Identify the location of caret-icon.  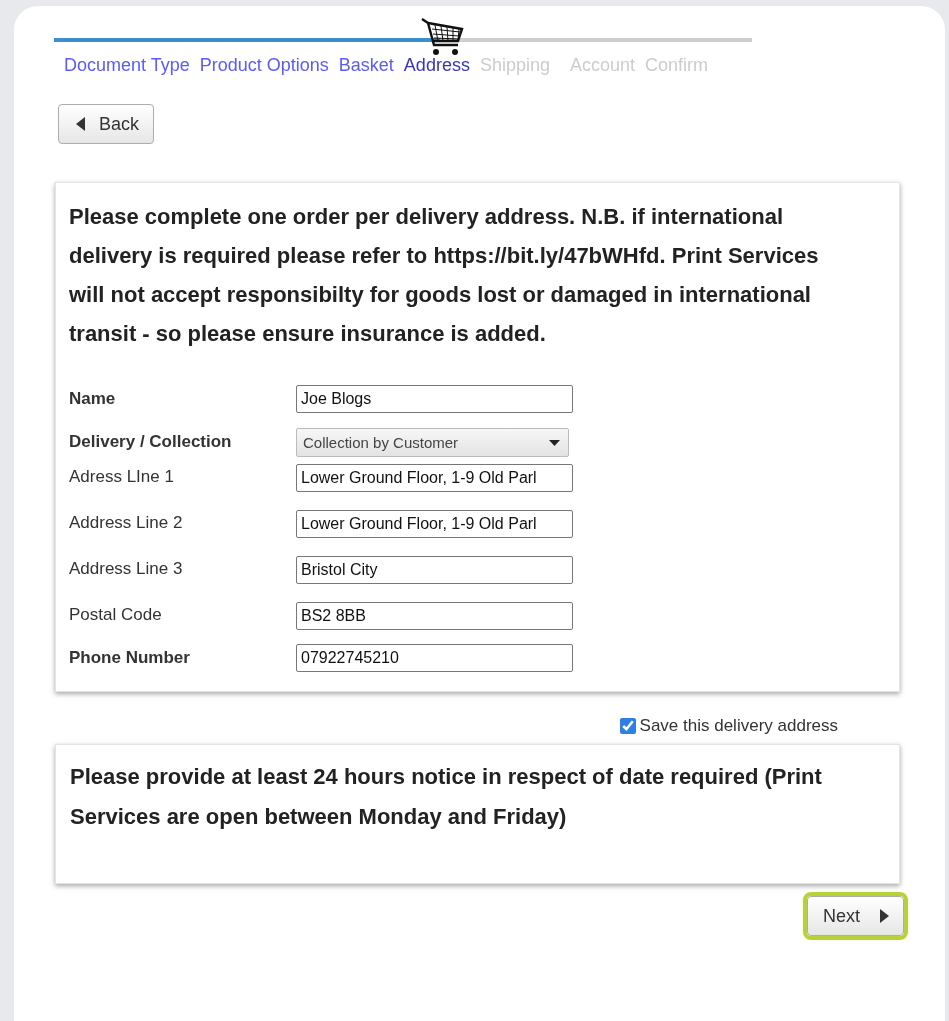
(554, 442).